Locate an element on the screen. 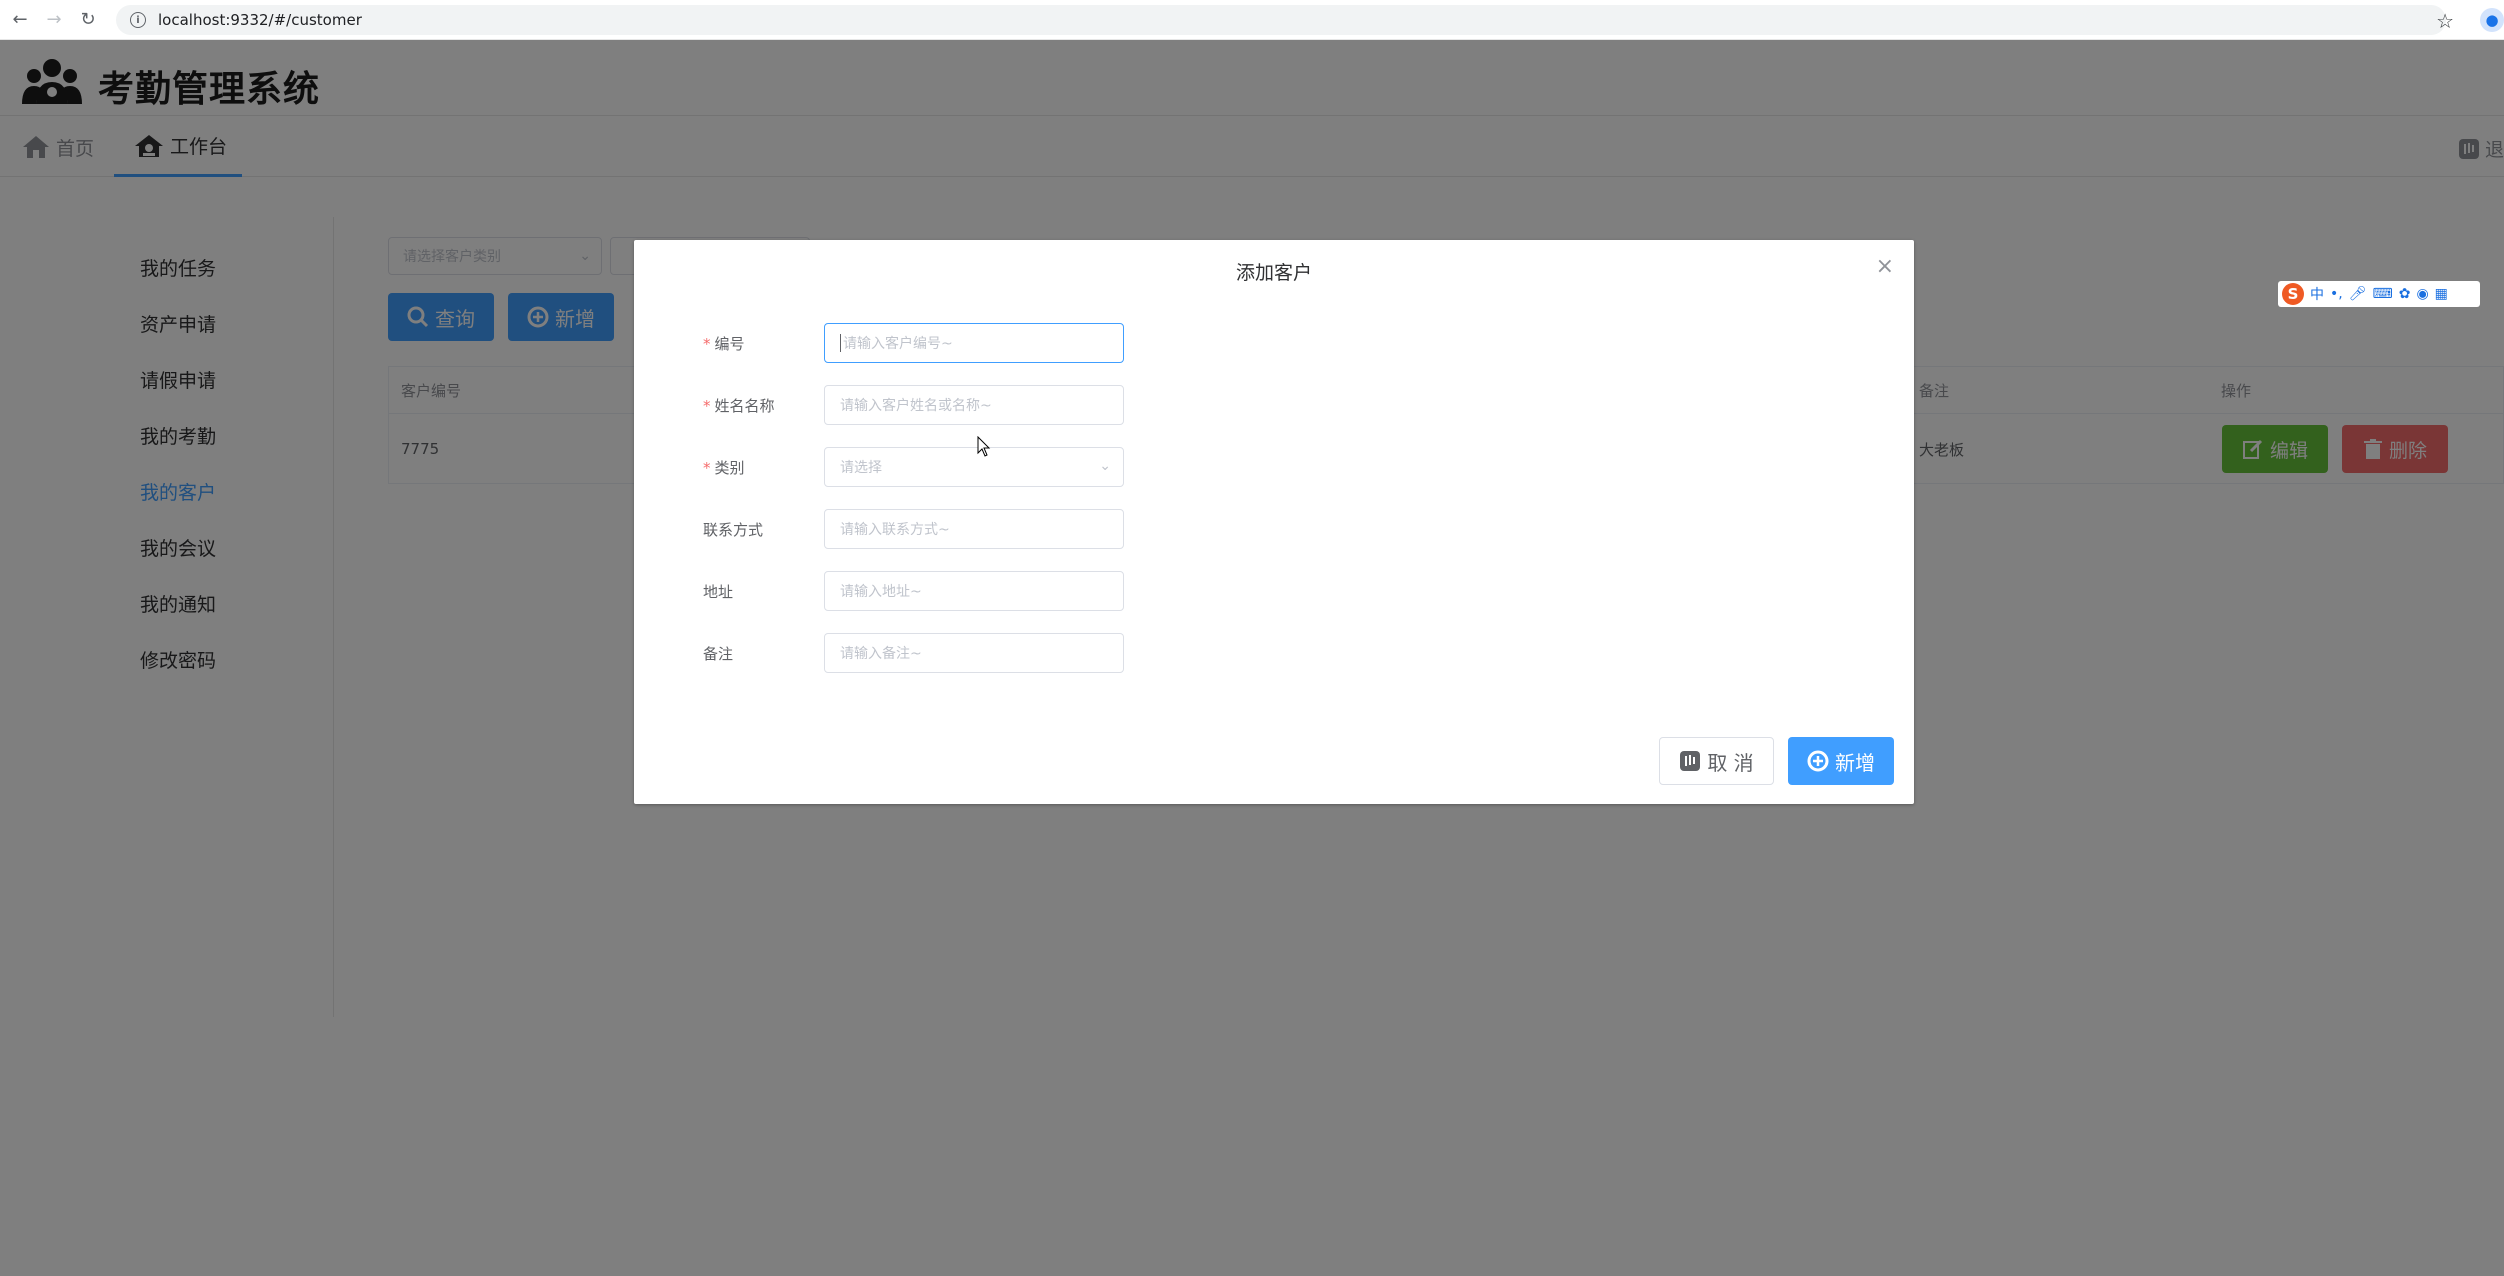  field-label-code: * 编号 is located at coordinates (724, 344).